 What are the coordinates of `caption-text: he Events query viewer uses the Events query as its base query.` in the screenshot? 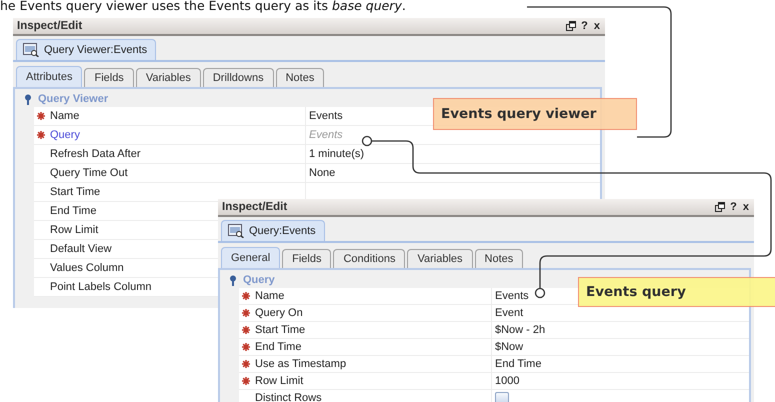 It's located at (203, 6).